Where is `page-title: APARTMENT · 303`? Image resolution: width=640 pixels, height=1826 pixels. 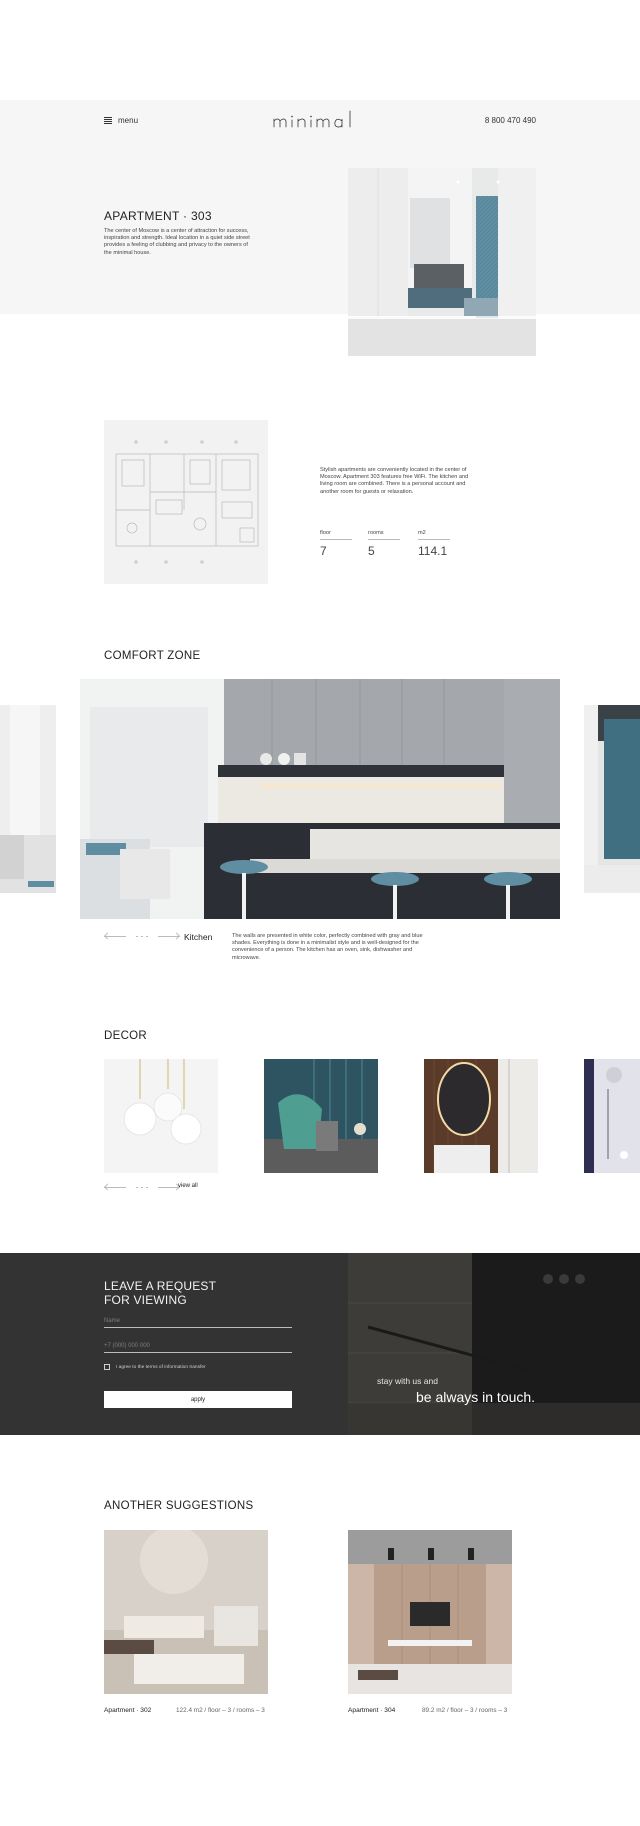 page-title: APARTMENT · 303 is located at coordinates (158, 216).